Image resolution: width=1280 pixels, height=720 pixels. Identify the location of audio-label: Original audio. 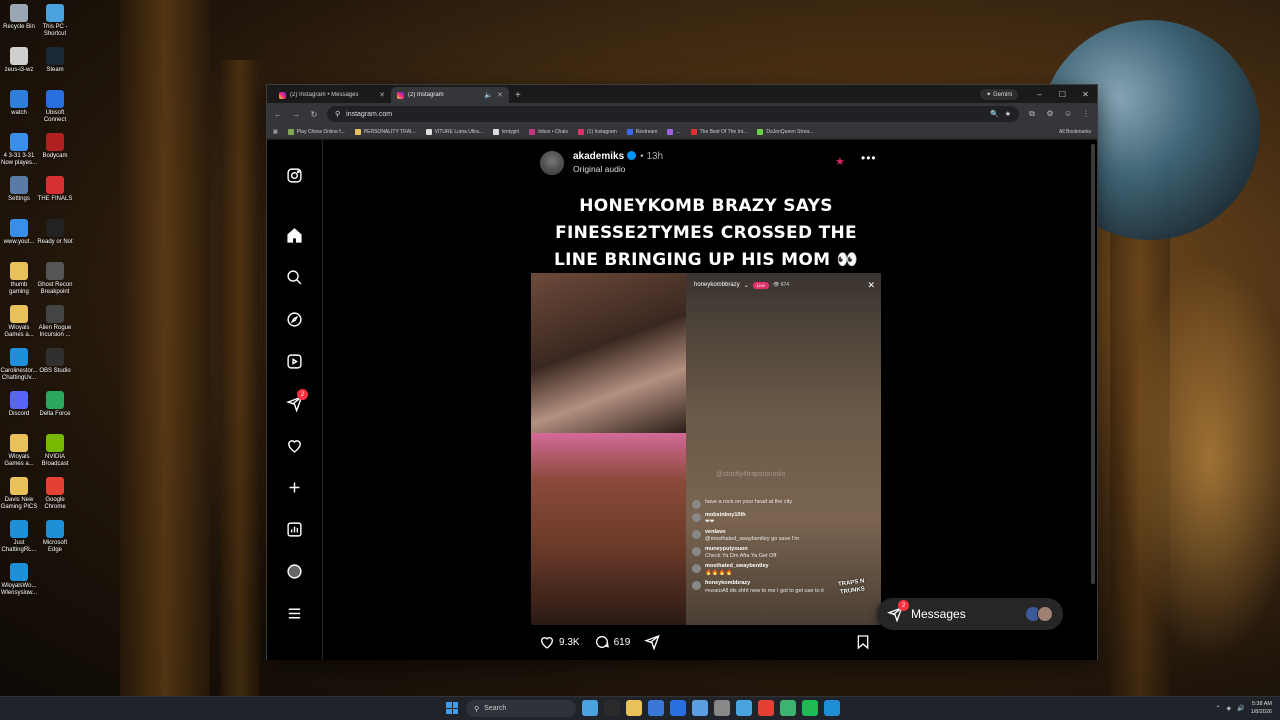
(599, 169).